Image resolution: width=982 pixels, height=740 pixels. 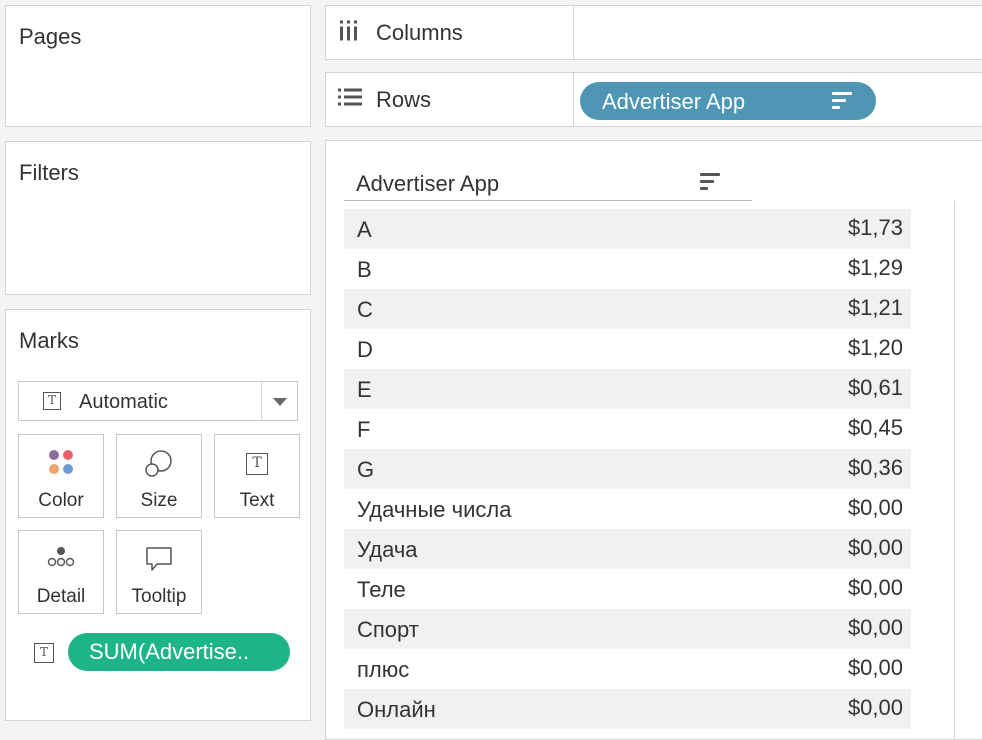 What do you see at coordinates (261, 401) in the screenshot?
I see `dropdown-divider` at bounding box center [261, 401].